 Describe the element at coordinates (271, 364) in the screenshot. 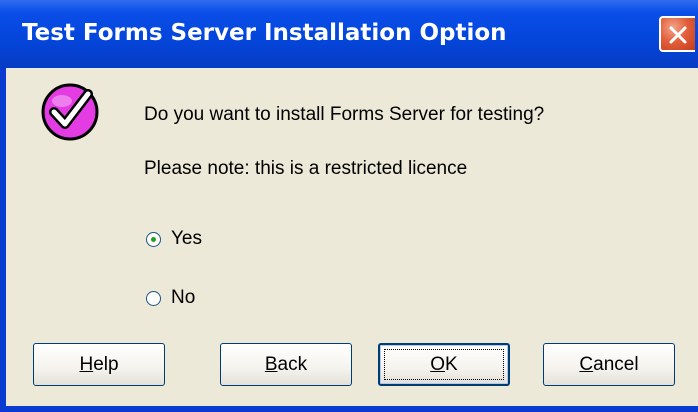

I see `back-button-accel: B` at that location.